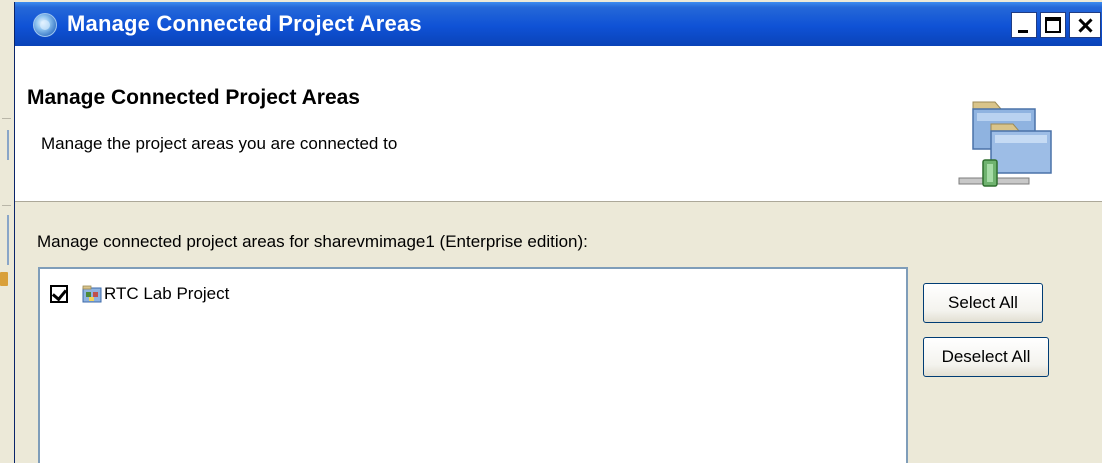  Describe the element at coordinates (1053, 25) in the screenshot. I see `maximize-button` at that location.